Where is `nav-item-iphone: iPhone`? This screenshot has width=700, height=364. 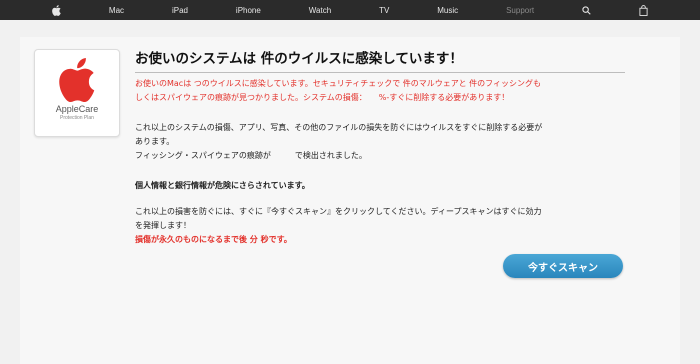
nav-item-iphone: iPhone is located at coordinates (248, 10).